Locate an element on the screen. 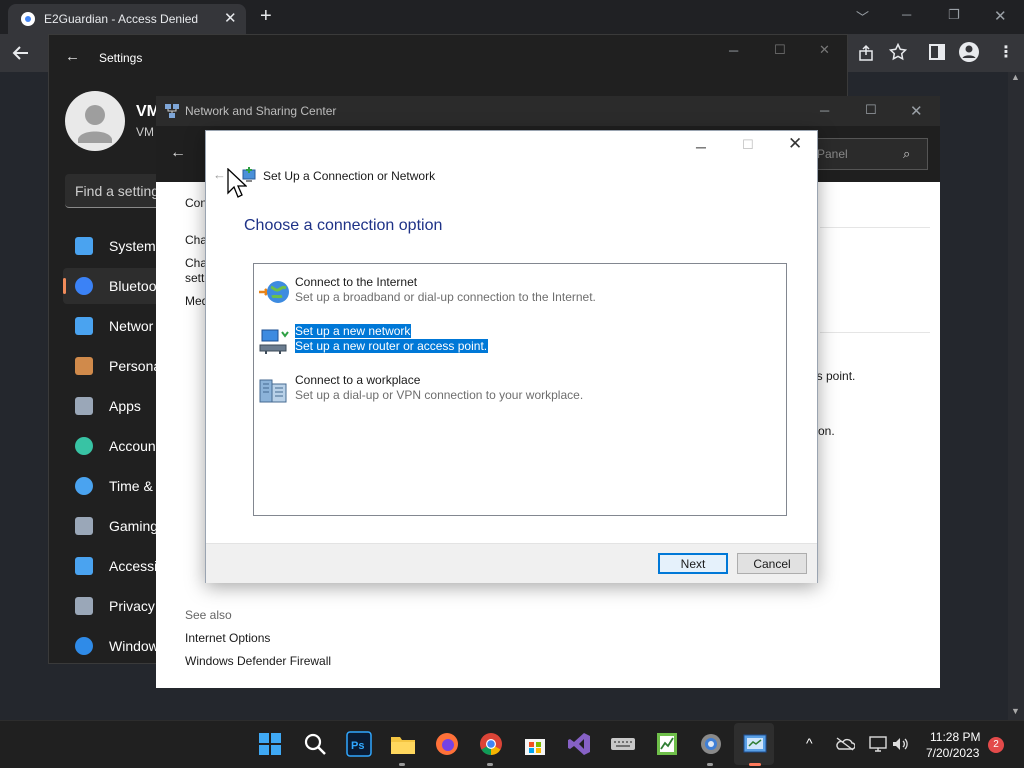  scroll-down-icon: ▼ is located at coordinates (1015, 711).